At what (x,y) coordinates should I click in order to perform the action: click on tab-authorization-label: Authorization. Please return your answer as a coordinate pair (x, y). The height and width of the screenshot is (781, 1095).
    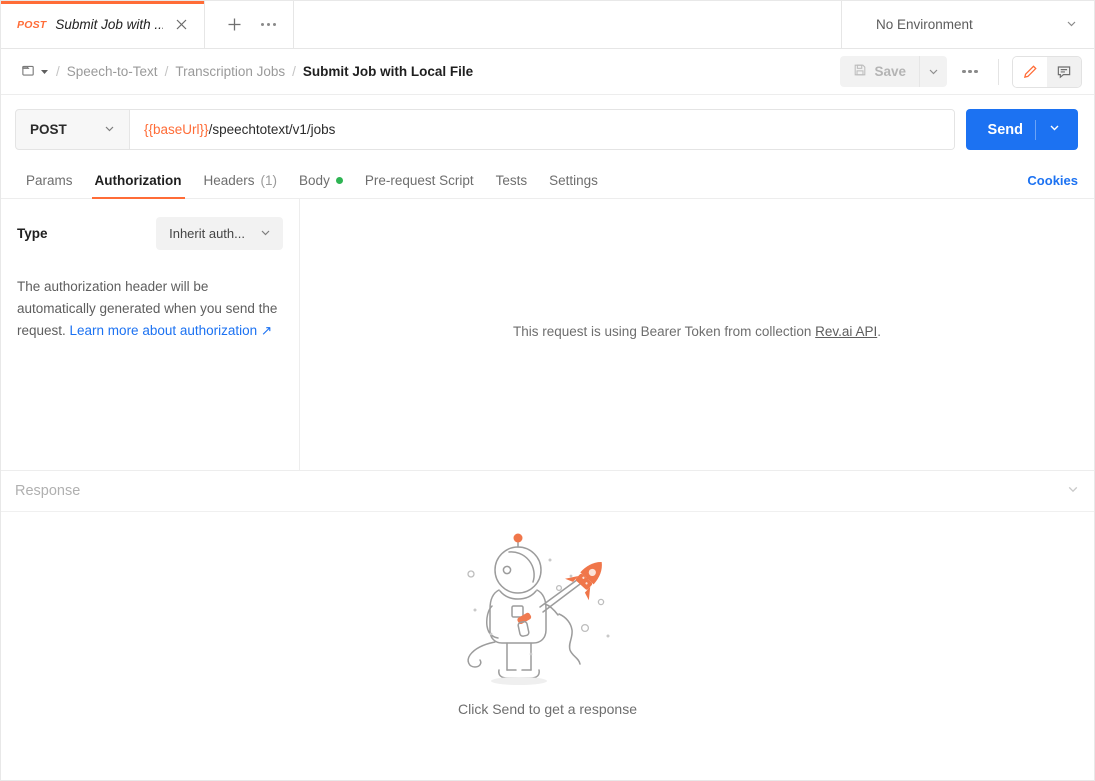
    Looking at the image, I should click on (138, 180).